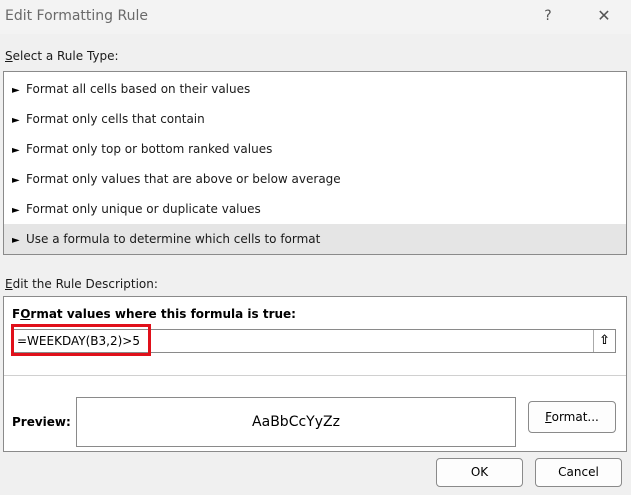  What do you see at coordinates (578, 472) in the screenshot?
I see `cancel-button: Cancel` at bounding box center [578, 472].